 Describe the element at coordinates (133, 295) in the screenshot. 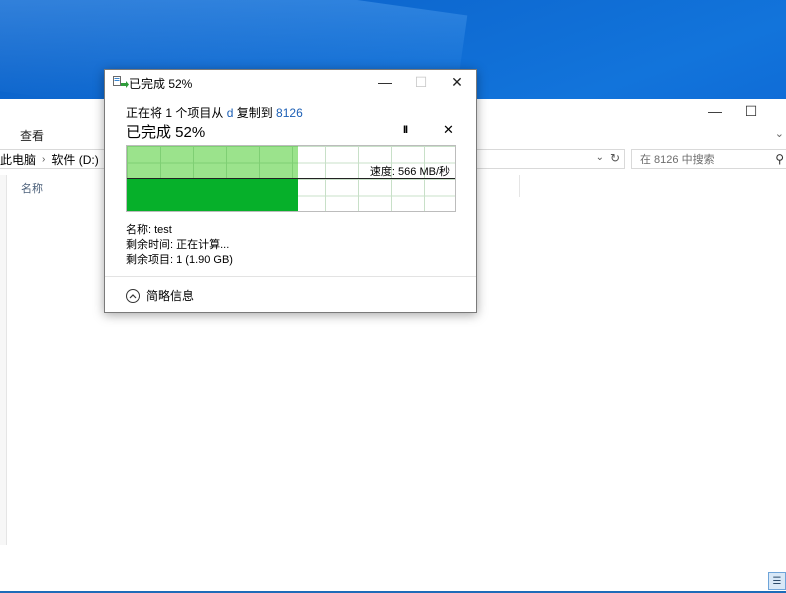

I see `chevron-up-icon` at that location.